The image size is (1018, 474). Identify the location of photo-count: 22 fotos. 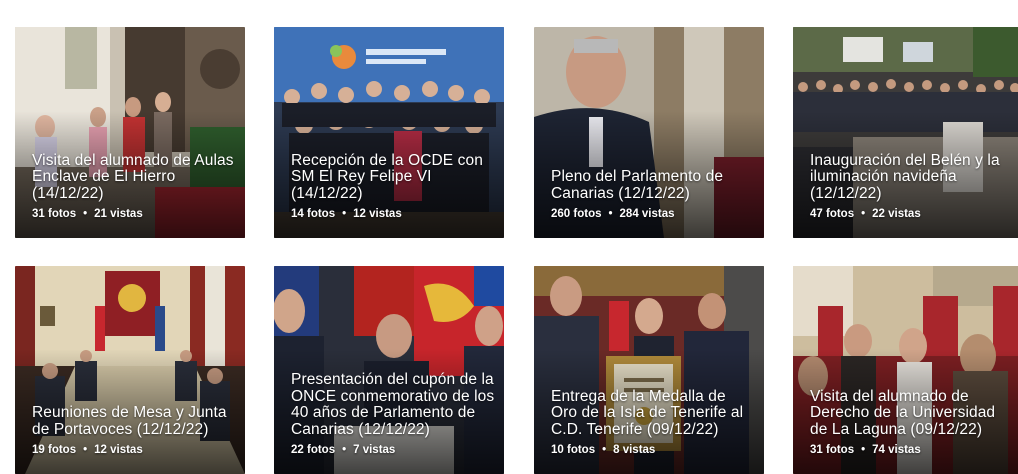
(313, 450).